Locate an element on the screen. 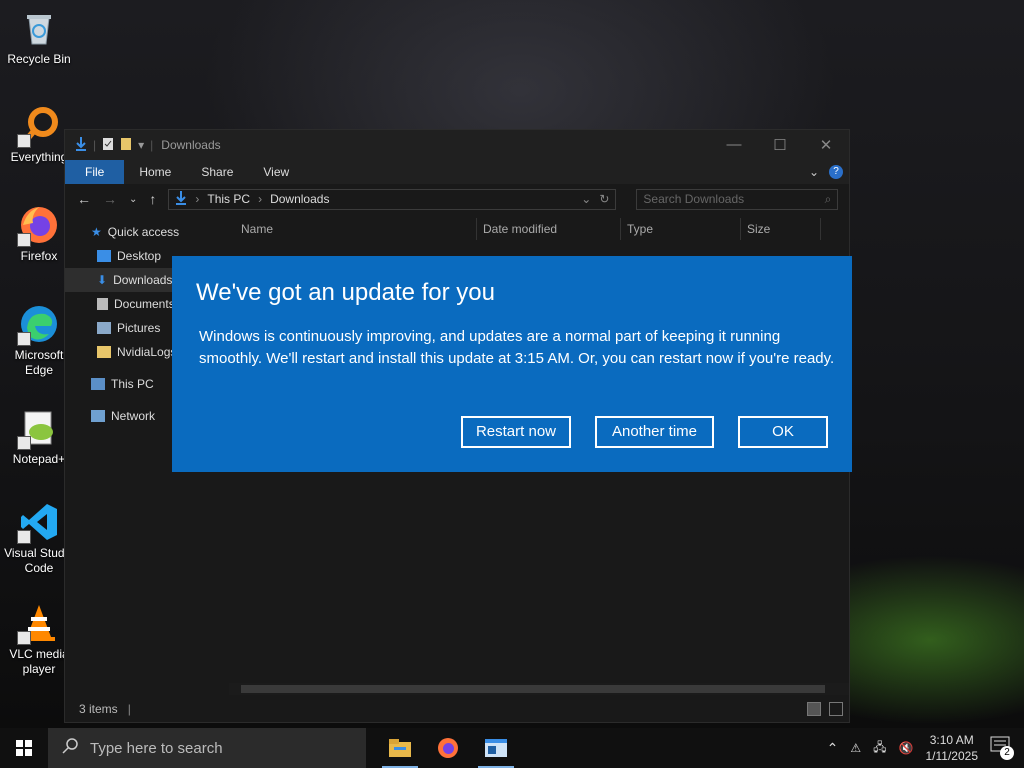 The height and width of the screenshot is (768, 1024). recycle-bin-icon is located at coordinates (39, 28).